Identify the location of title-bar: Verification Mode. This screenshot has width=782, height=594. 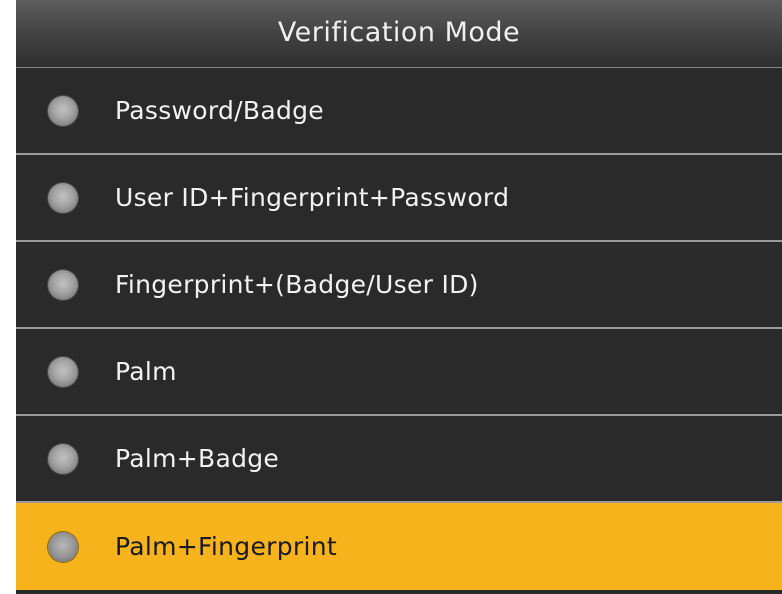
(399, 34).